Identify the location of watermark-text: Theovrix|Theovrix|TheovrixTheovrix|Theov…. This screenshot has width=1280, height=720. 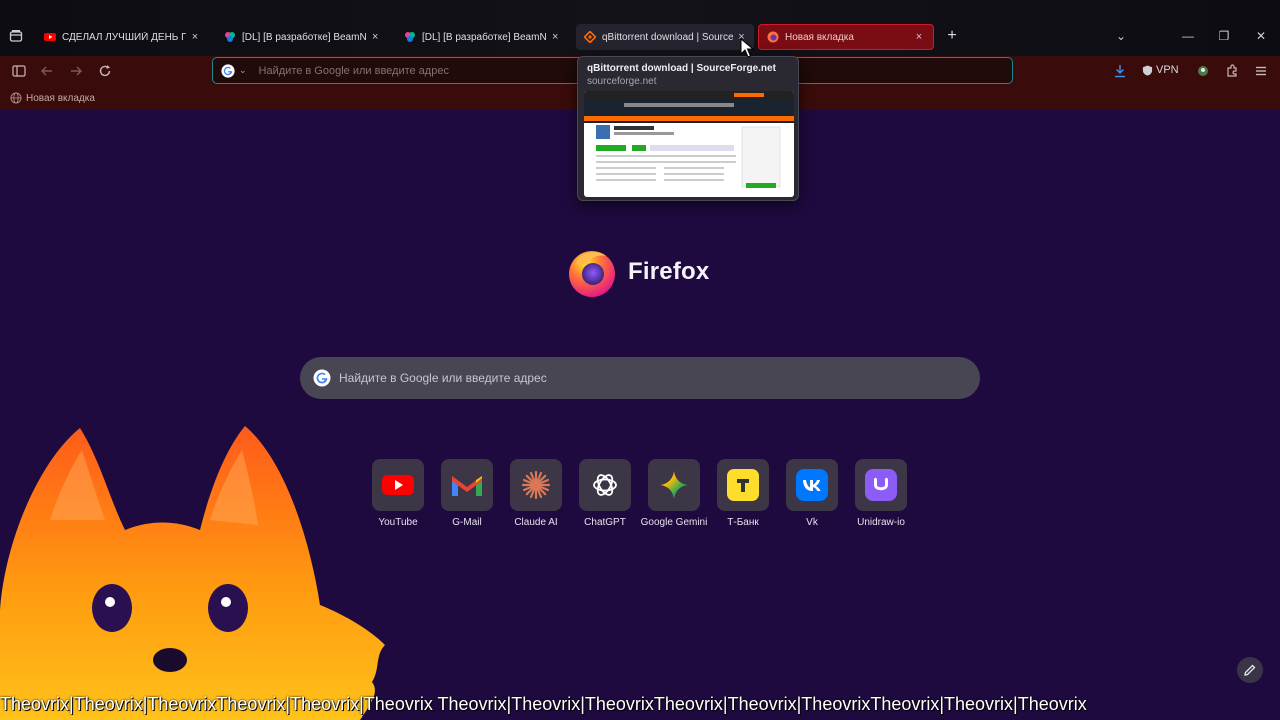
(543, 704).